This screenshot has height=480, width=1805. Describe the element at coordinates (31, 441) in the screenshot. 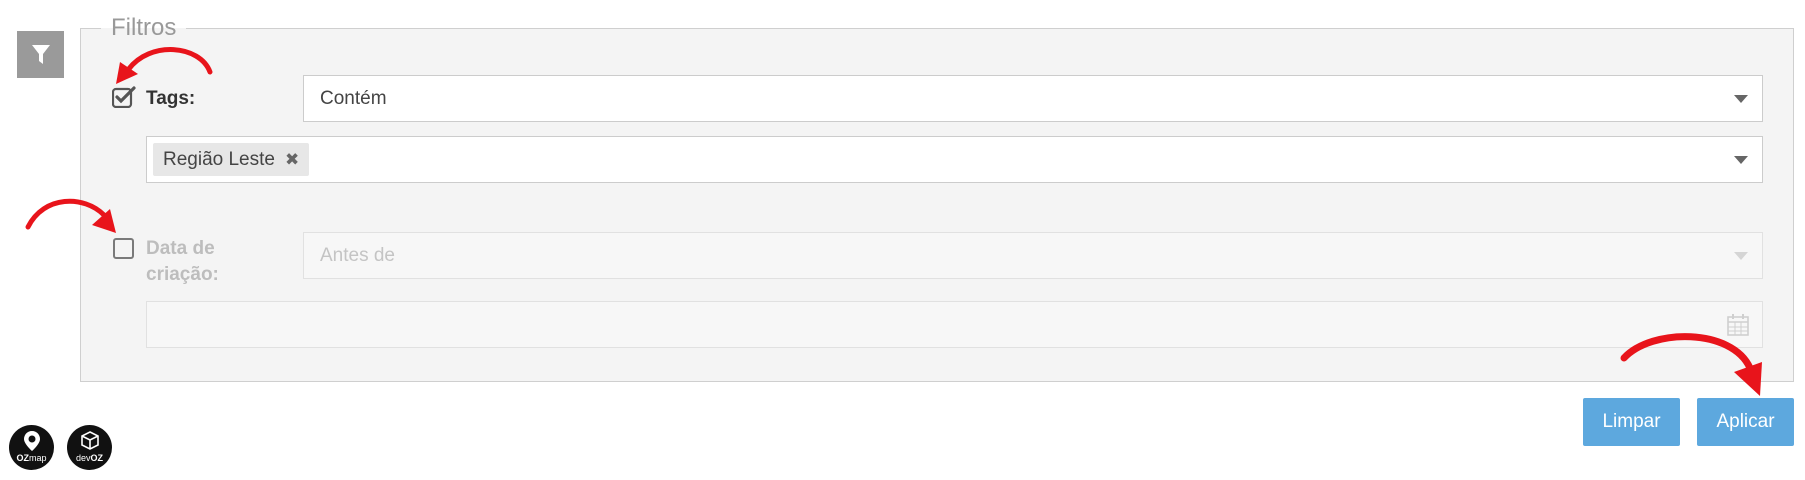

I see `map-pin-icon` at that location.